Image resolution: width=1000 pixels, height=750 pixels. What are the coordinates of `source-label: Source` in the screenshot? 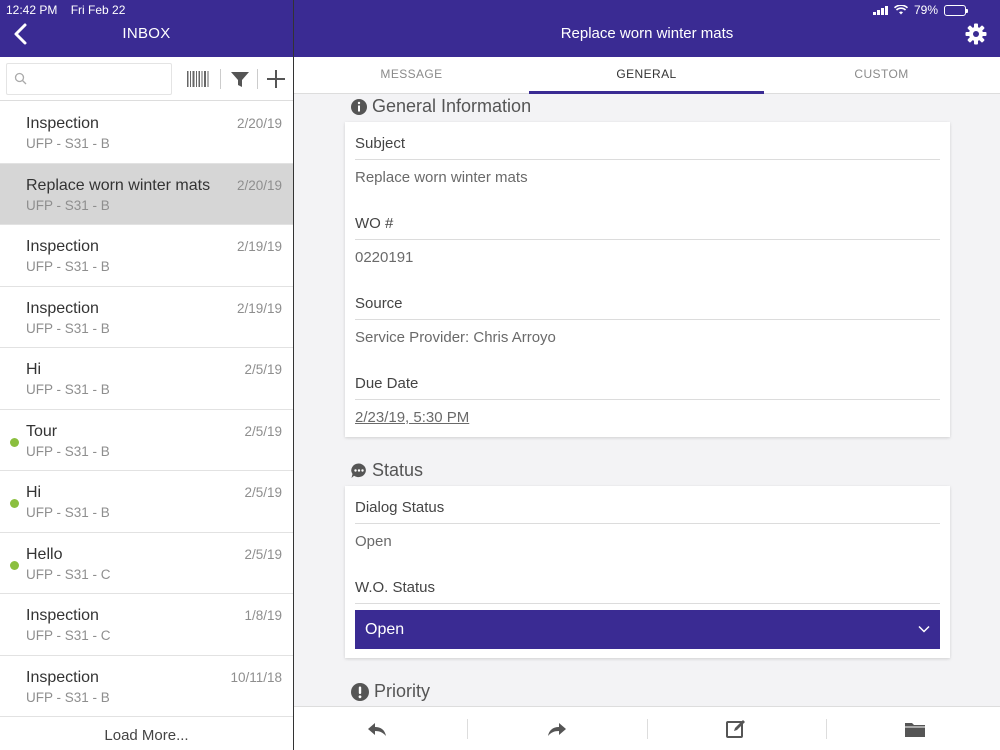 It's located at (379, 303).